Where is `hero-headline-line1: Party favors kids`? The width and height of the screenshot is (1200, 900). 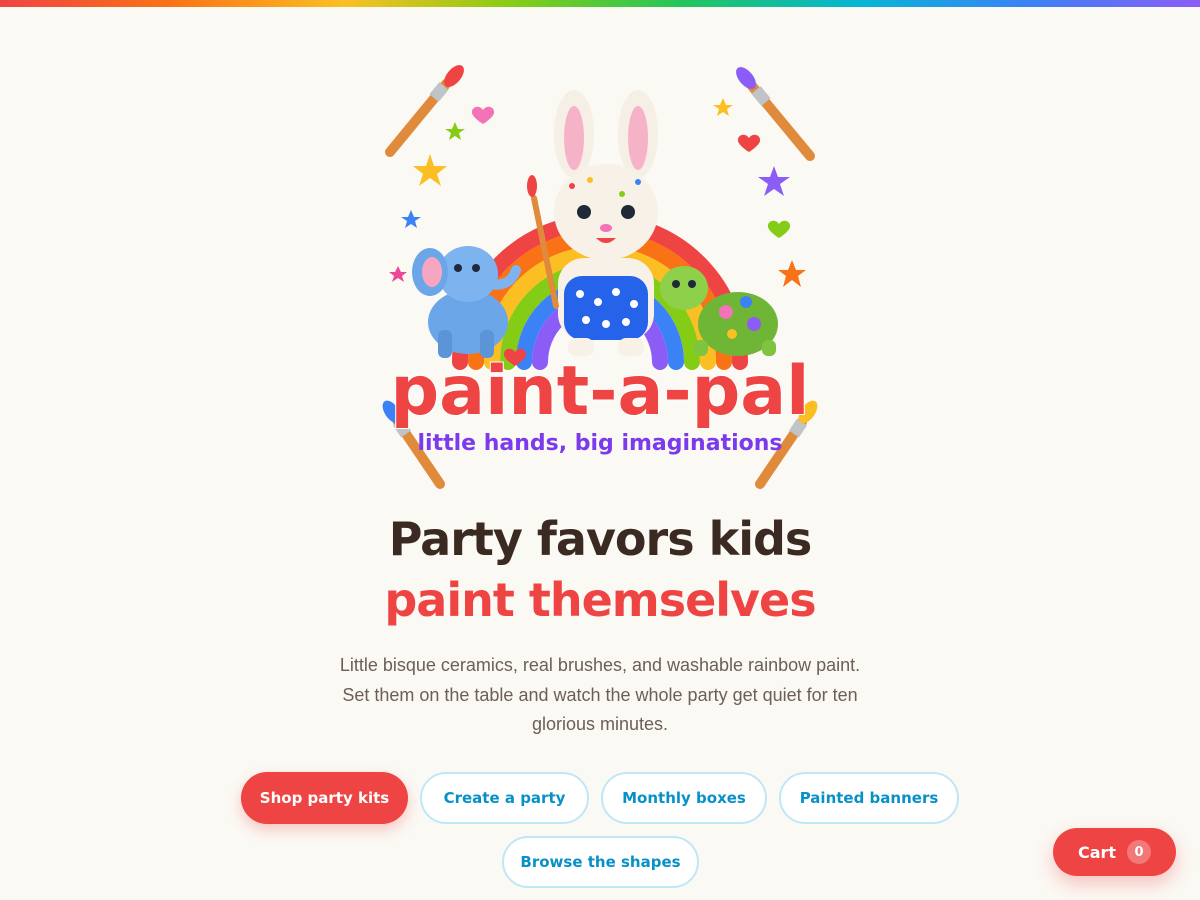
hero-headline-line1: Party favors kids is located at coordinates (600, 539).